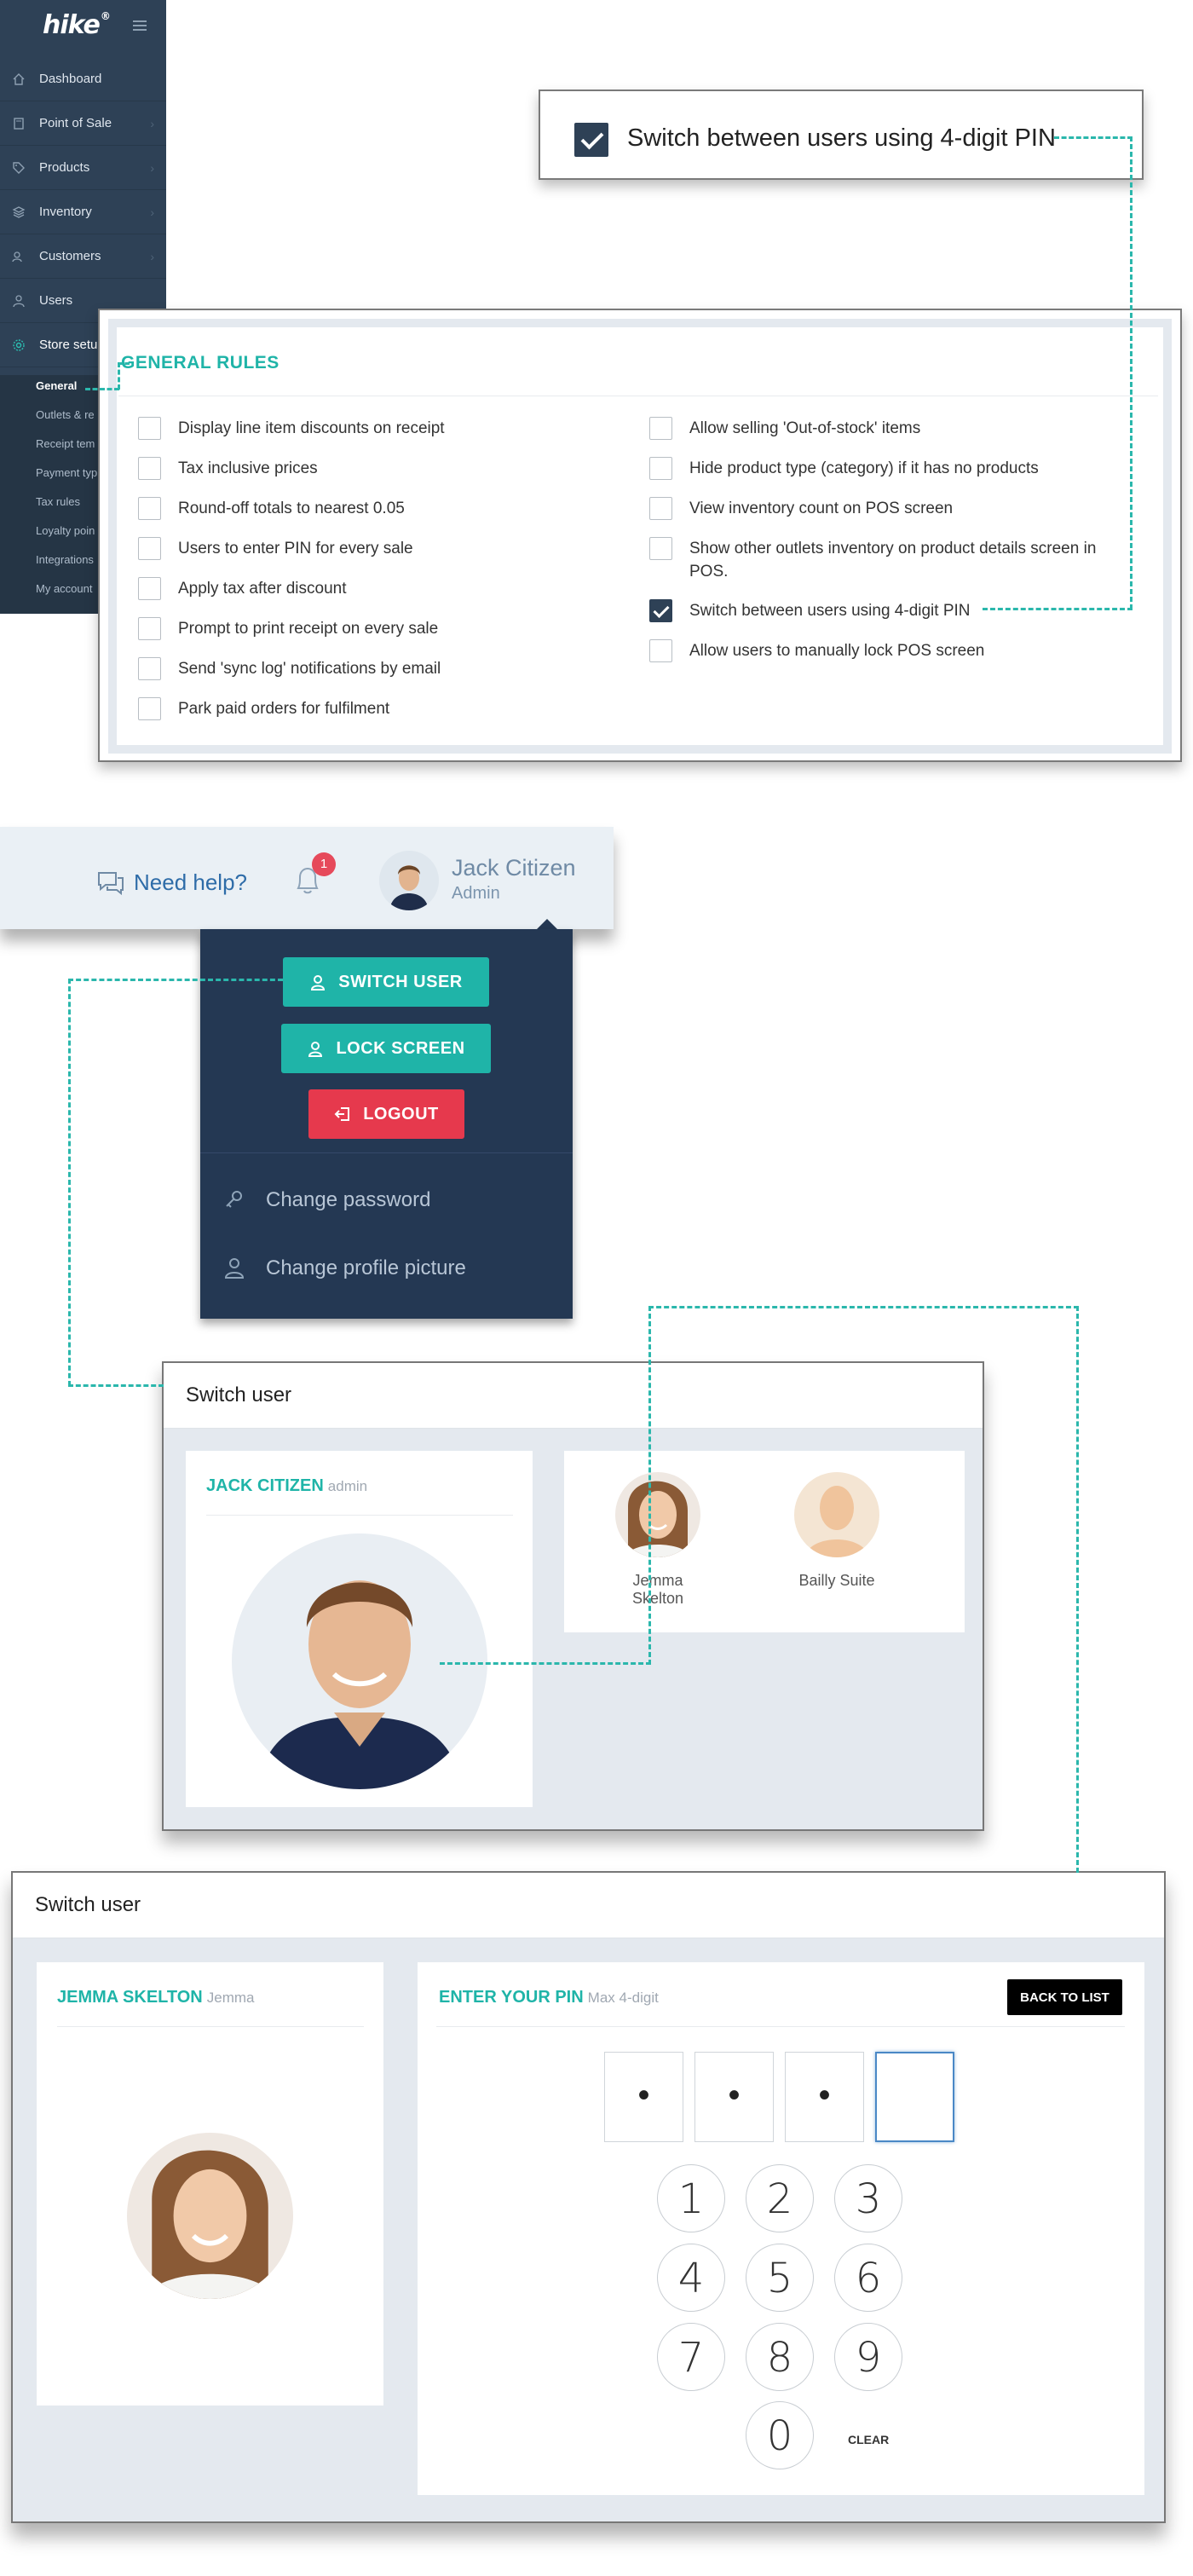 The width and height of the screenshot is (1193, 2576). I want to click on rule-item: Prompt to print receipt on every sale, so click(288, 628).